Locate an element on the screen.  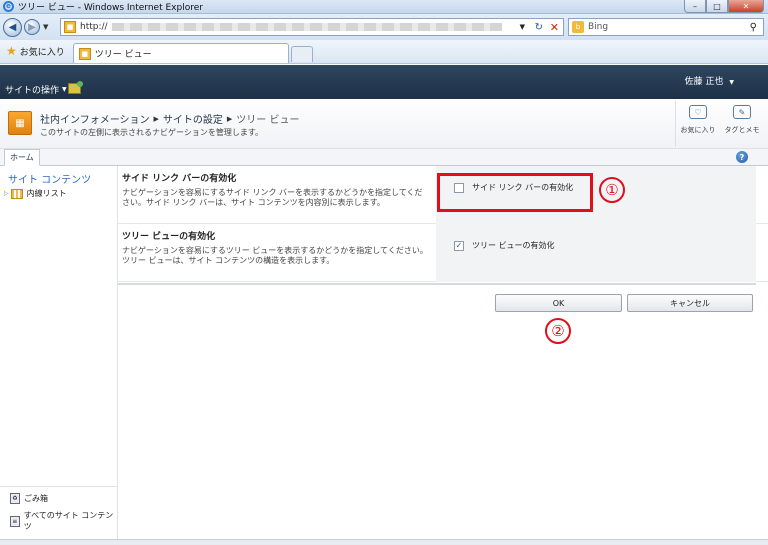
user-menu: 佐藤 正也 ▼ is located at coordinates (709, 80).